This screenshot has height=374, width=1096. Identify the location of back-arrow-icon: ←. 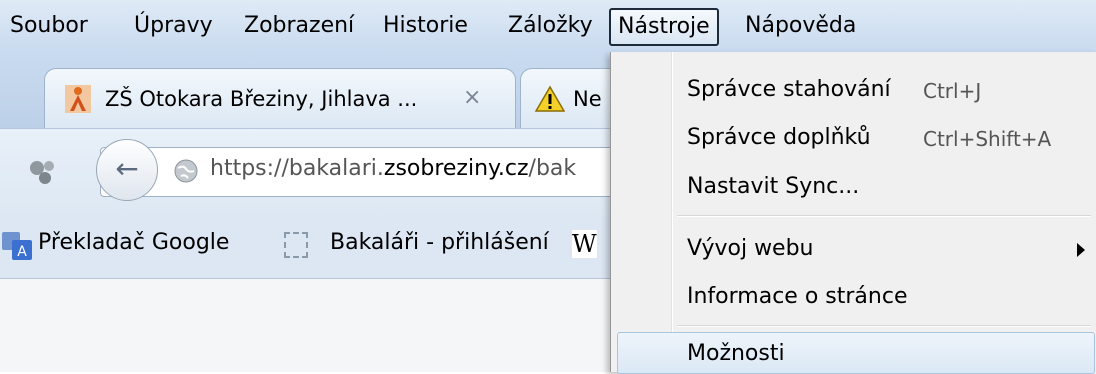
(127, 168).